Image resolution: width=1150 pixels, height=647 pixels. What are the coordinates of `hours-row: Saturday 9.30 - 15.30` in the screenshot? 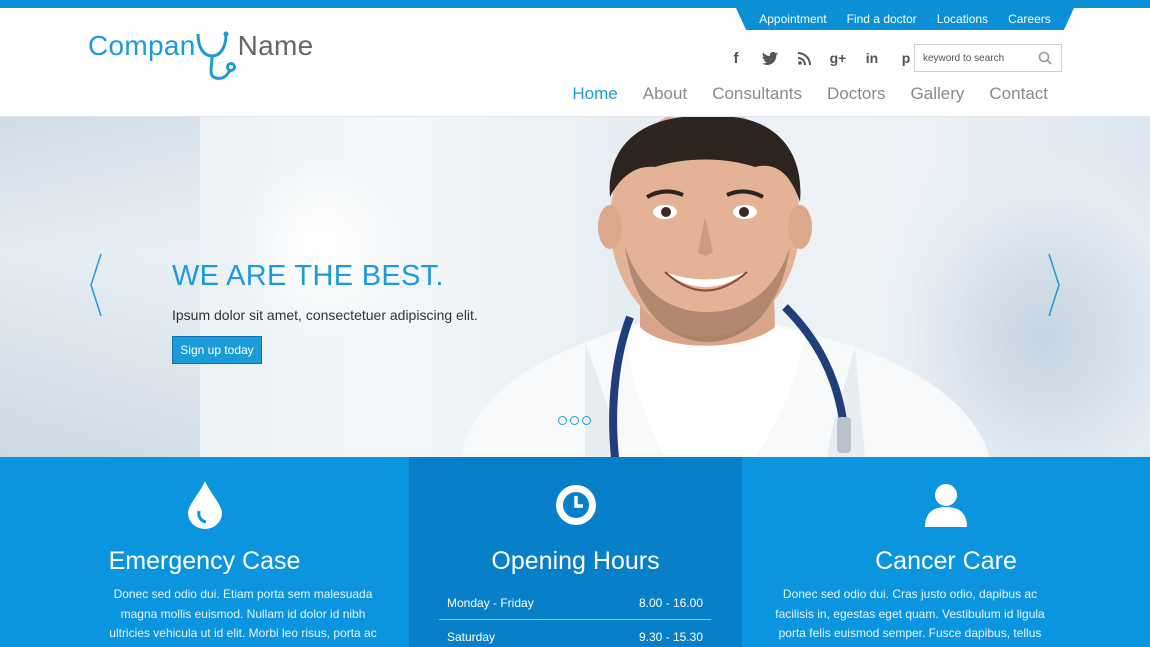 It's located at (575, 635).